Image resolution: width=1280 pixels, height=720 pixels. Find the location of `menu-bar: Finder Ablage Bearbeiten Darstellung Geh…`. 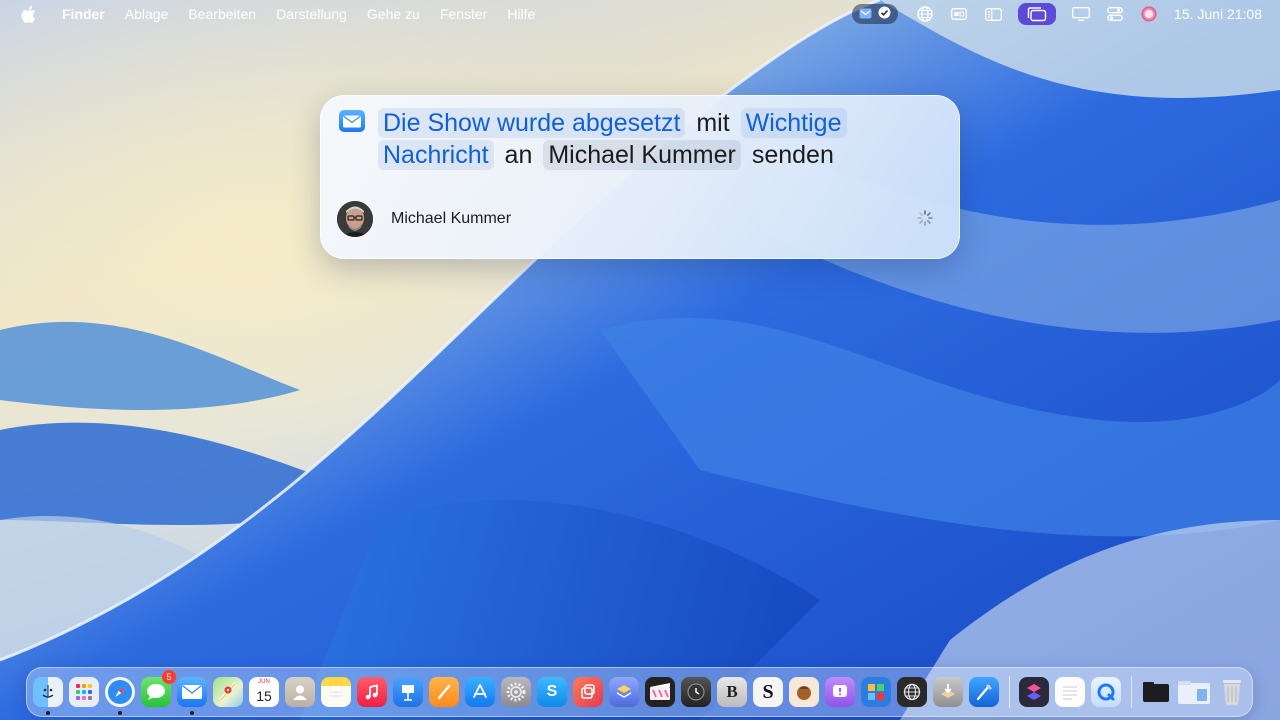

menu-bar: Finder Ablage Bearbeiten Darstellung Geh… is located at coordinates (640, 14).